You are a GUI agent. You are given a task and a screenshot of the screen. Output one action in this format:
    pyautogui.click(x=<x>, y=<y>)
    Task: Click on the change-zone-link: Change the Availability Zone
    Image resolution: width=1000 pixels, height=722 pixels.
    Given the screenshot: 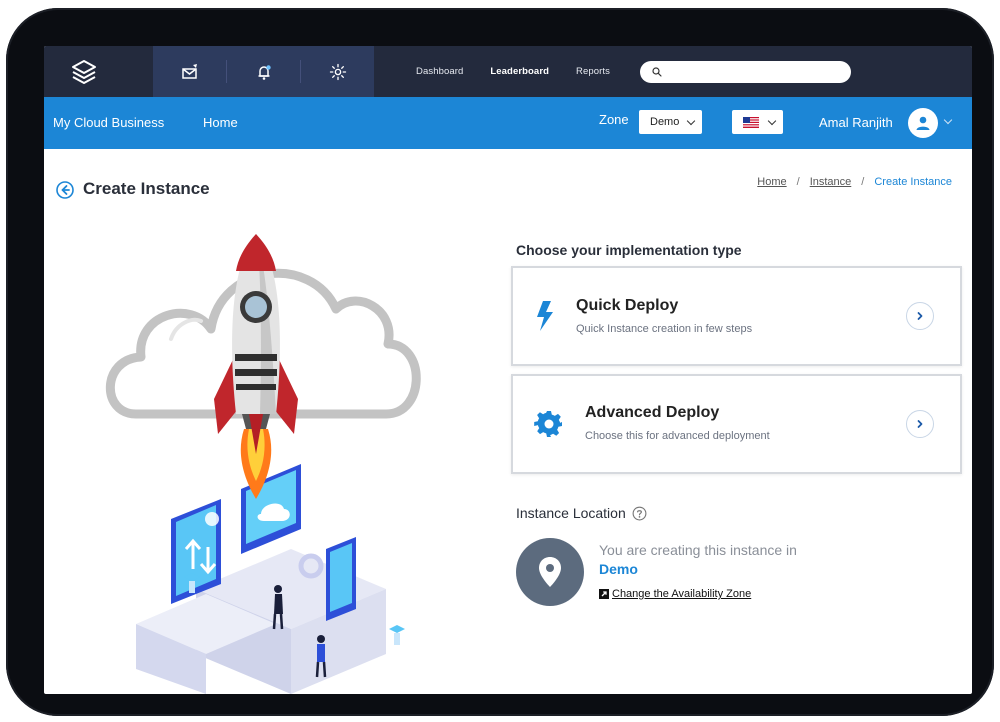 What is the action you would take?
    pyautogui.click(x=675, y=594)
    